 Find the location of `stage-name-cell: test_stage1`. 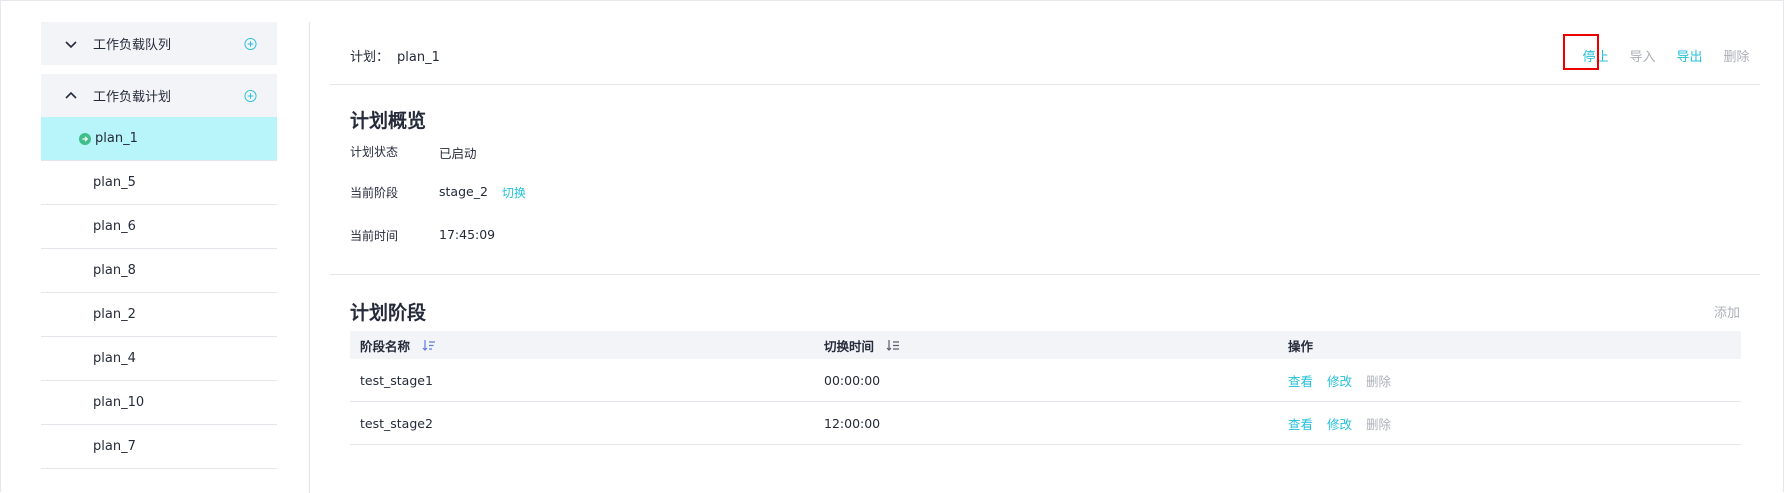

stage-name-cell: test_stage1 is located at coordinates (396, 380).